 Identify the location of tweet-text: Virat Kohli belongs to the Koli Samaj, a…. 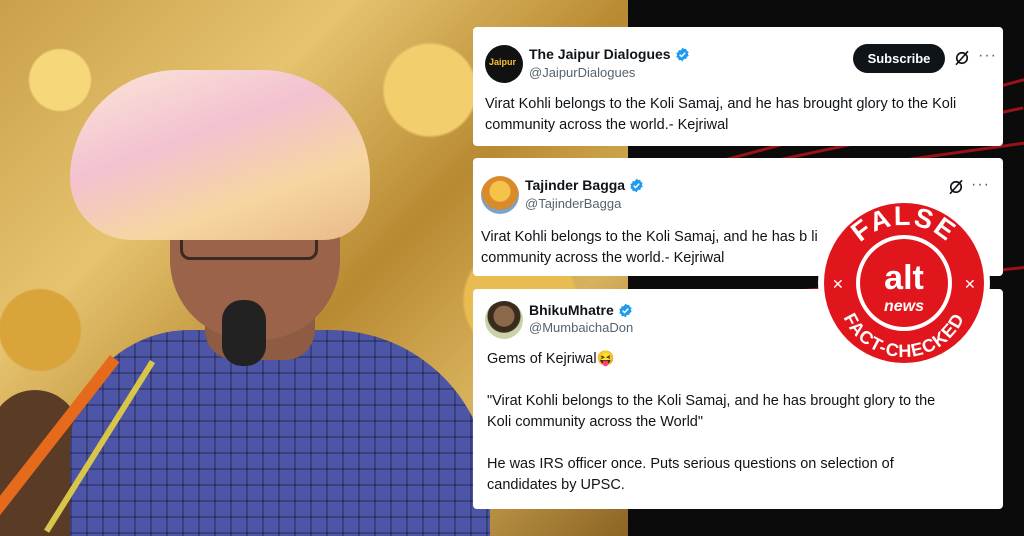
(721, 114).